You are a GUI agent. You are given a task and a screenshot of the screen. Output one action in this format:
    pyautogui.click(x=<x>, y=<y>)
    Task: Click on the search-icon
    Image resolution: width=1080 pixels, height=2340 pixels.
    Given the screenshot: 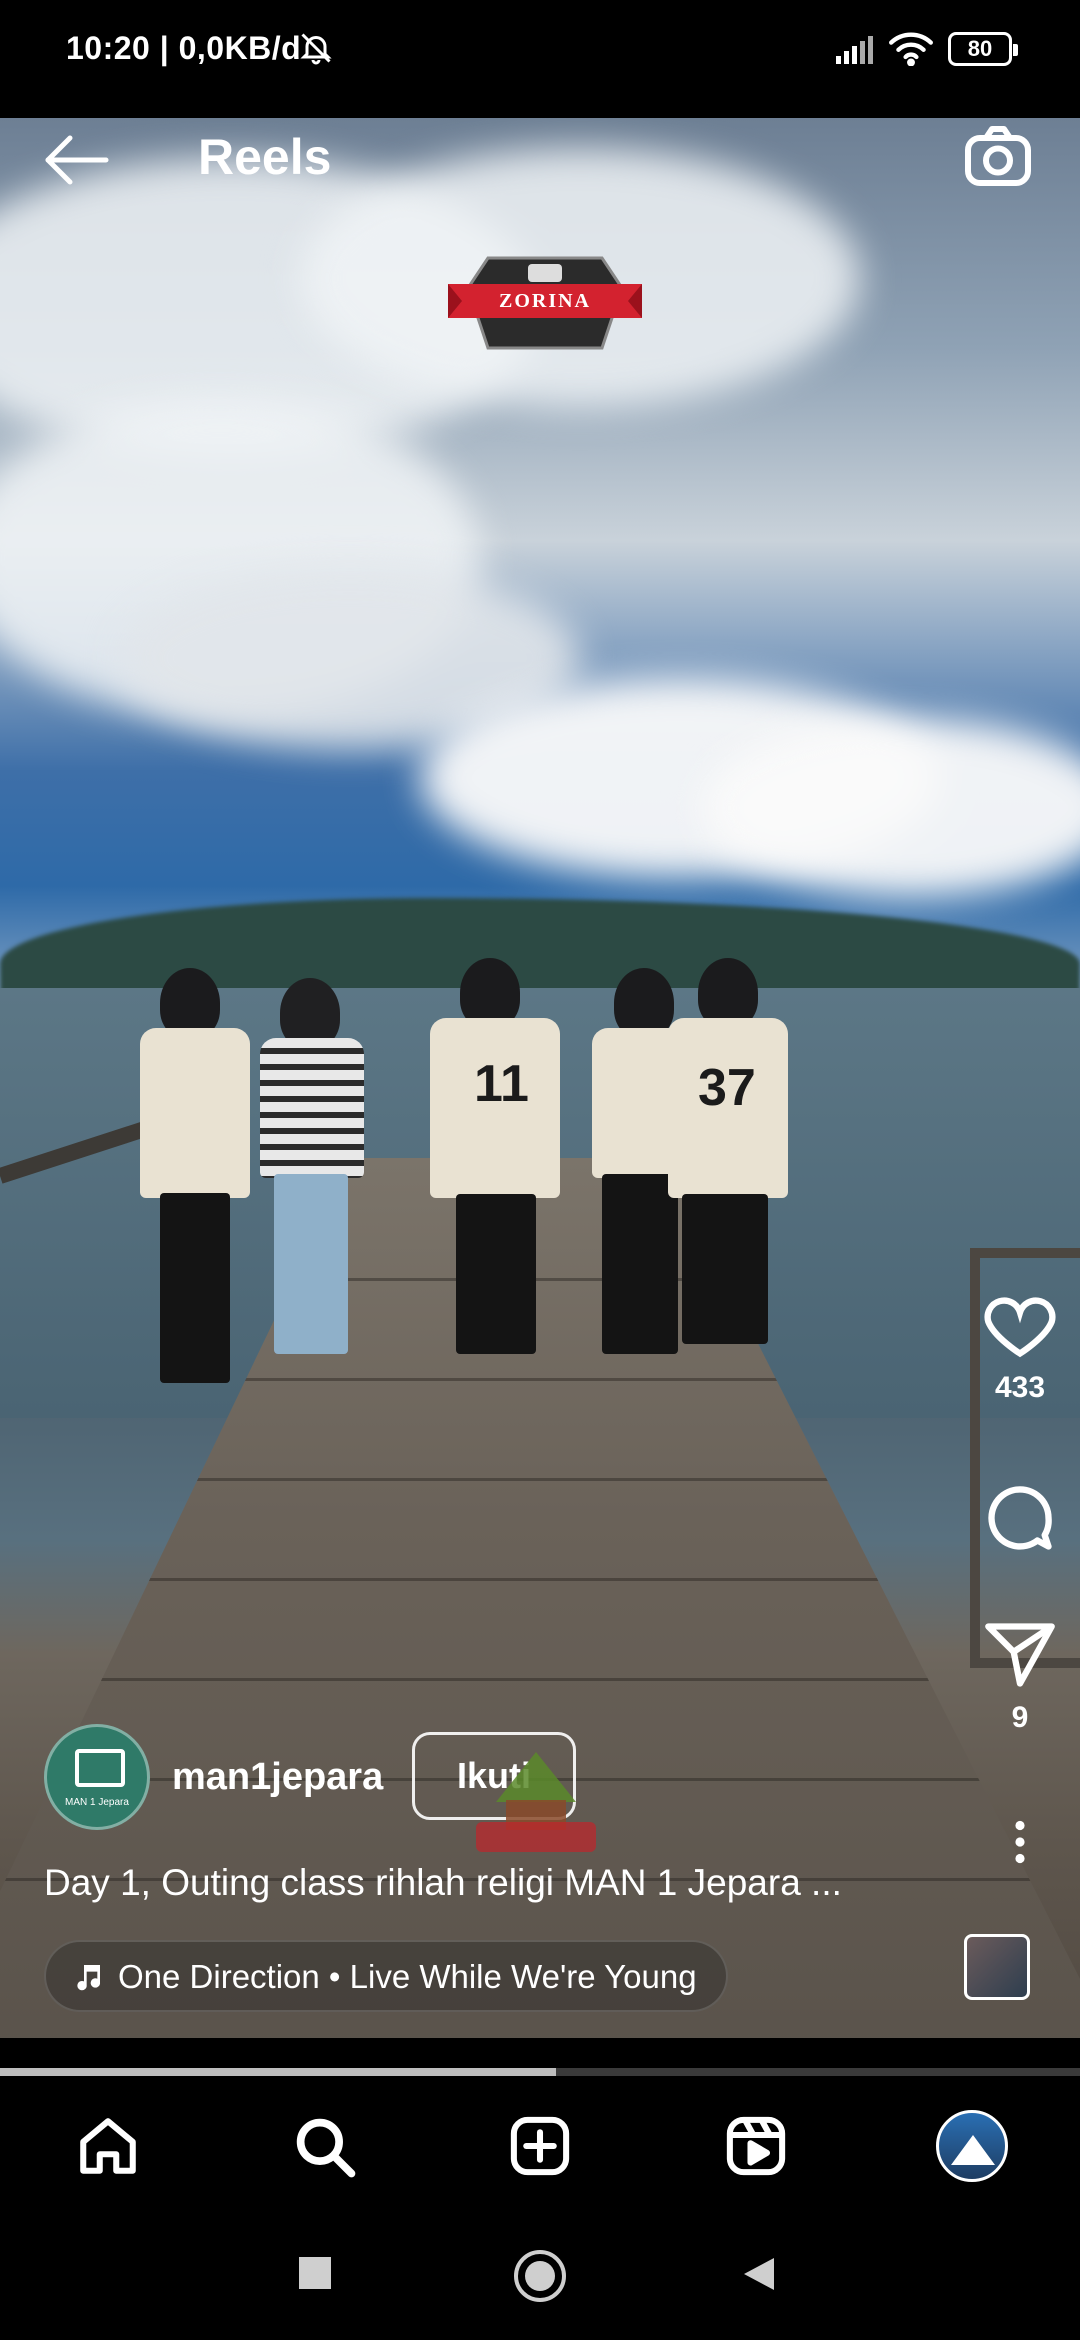 What is the action you would take?
    pyautogui.click(x=324, y=2146)
    